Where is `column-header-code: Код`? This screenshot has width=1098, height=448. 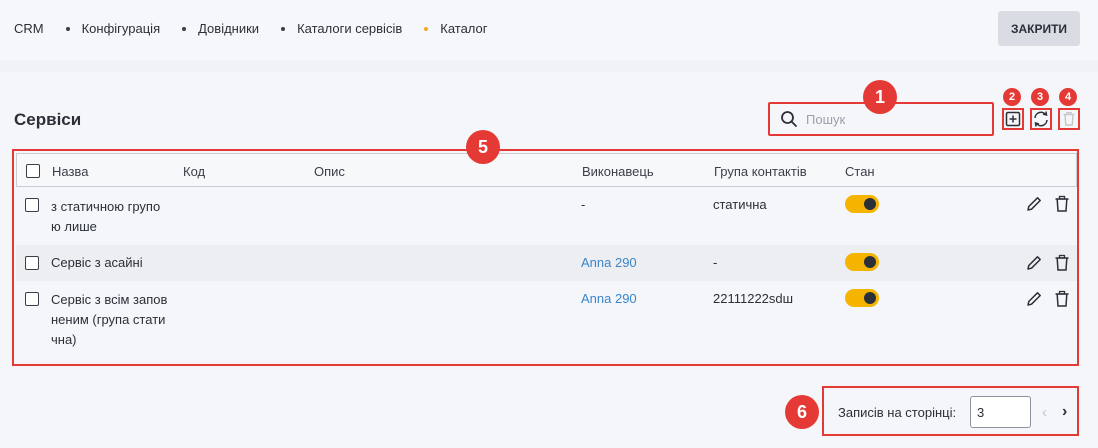 column-header-code: Код is located at coordinates (194, 171).